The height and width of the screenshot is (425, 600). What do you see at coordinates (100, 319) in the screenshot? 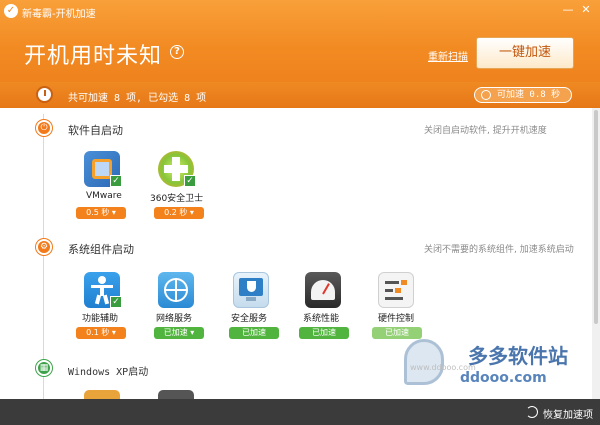
I see `app-name: 功能辅助` at bounding box center [100, 319].